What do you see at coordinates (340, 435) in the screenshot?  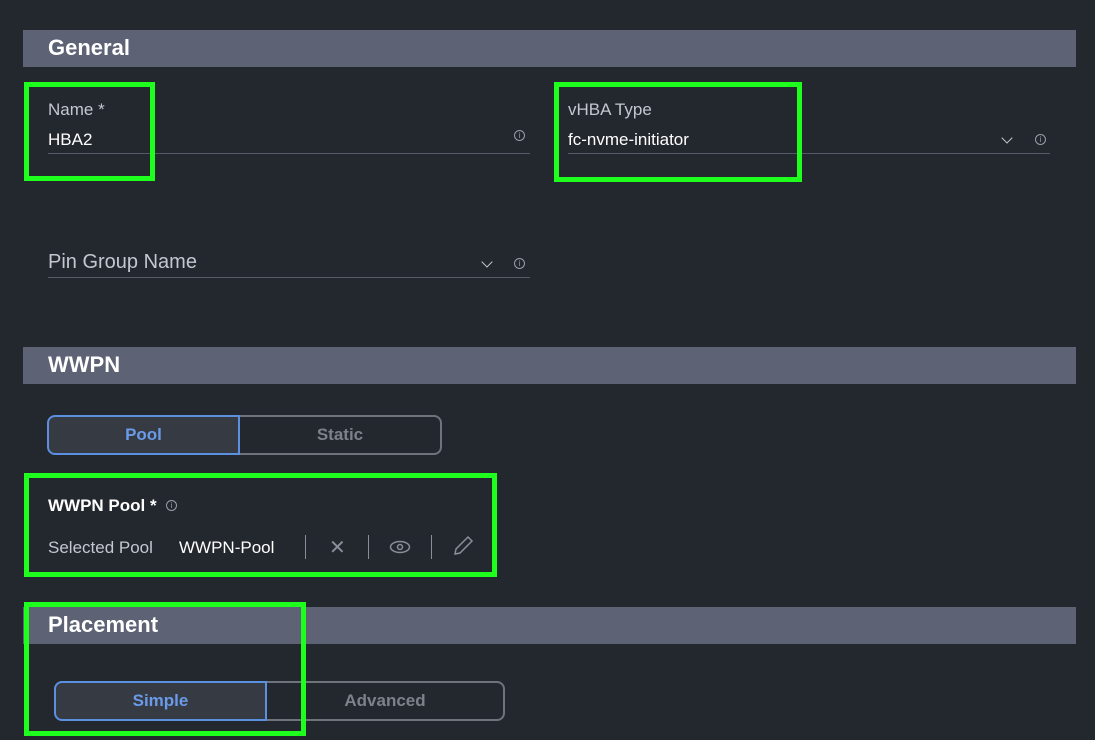 I see `toggle-static: Static` at bounding box center [340, 435].